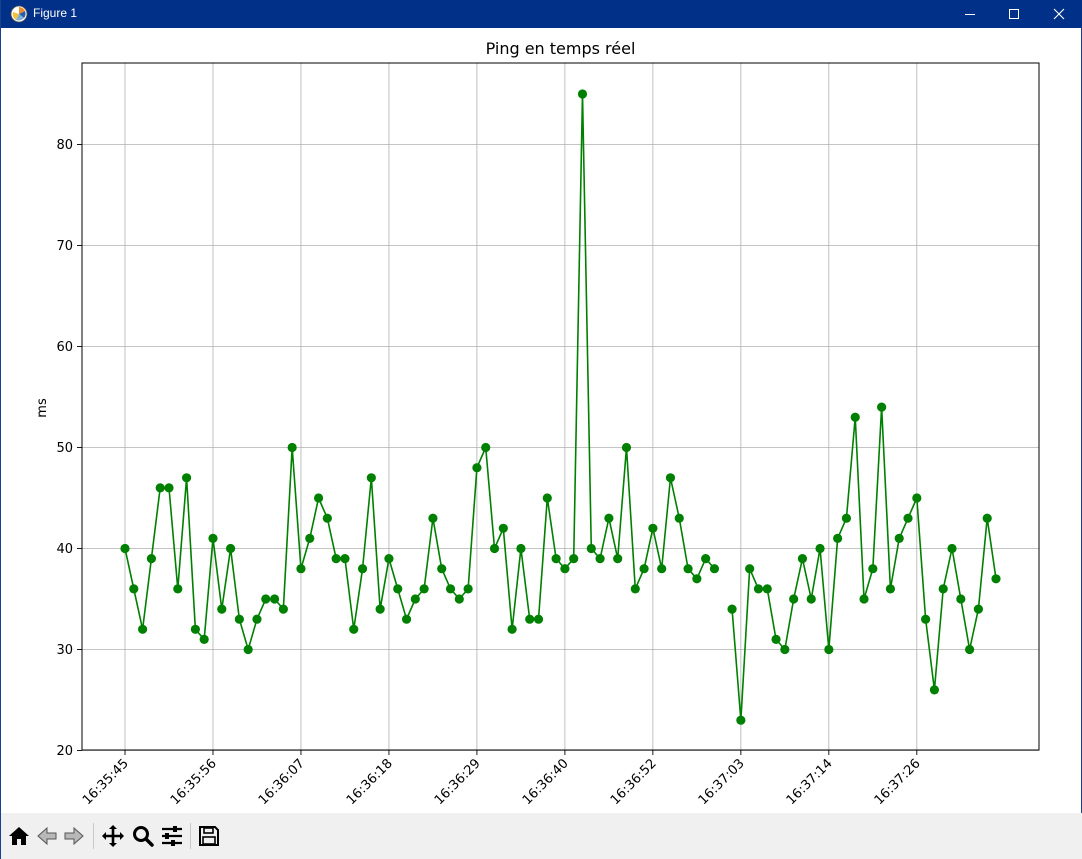 This screenshot has width=1082, height=859. What do you see at coordinates (898, 782) in the screenshot?
I see `x-tick-label: 16:37:26` at bounding box center [898, 782].